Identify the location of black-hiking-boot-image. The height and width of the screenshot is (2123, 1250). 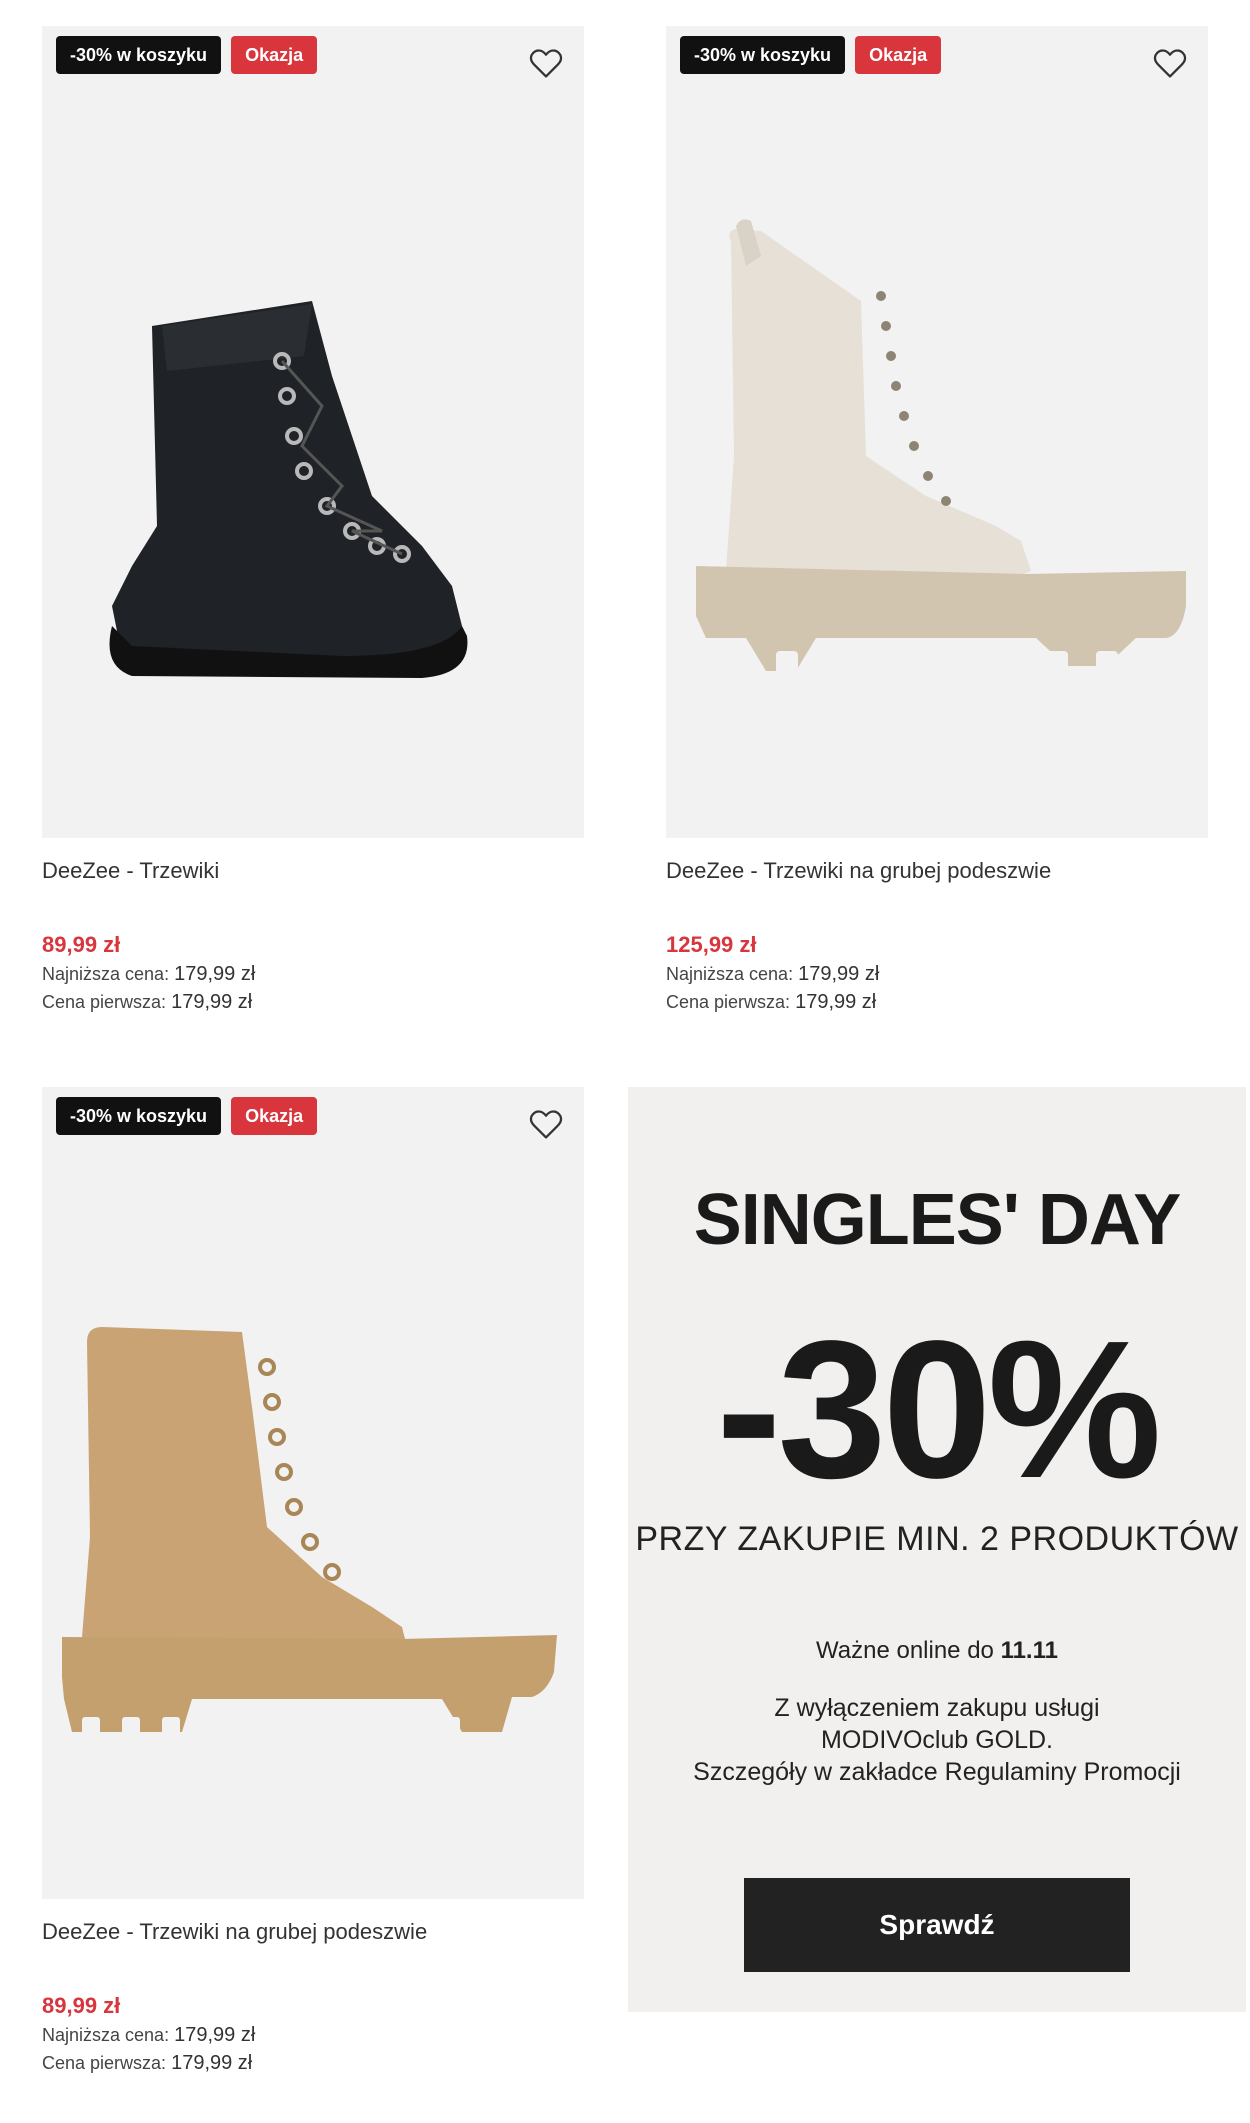
(288, 489).